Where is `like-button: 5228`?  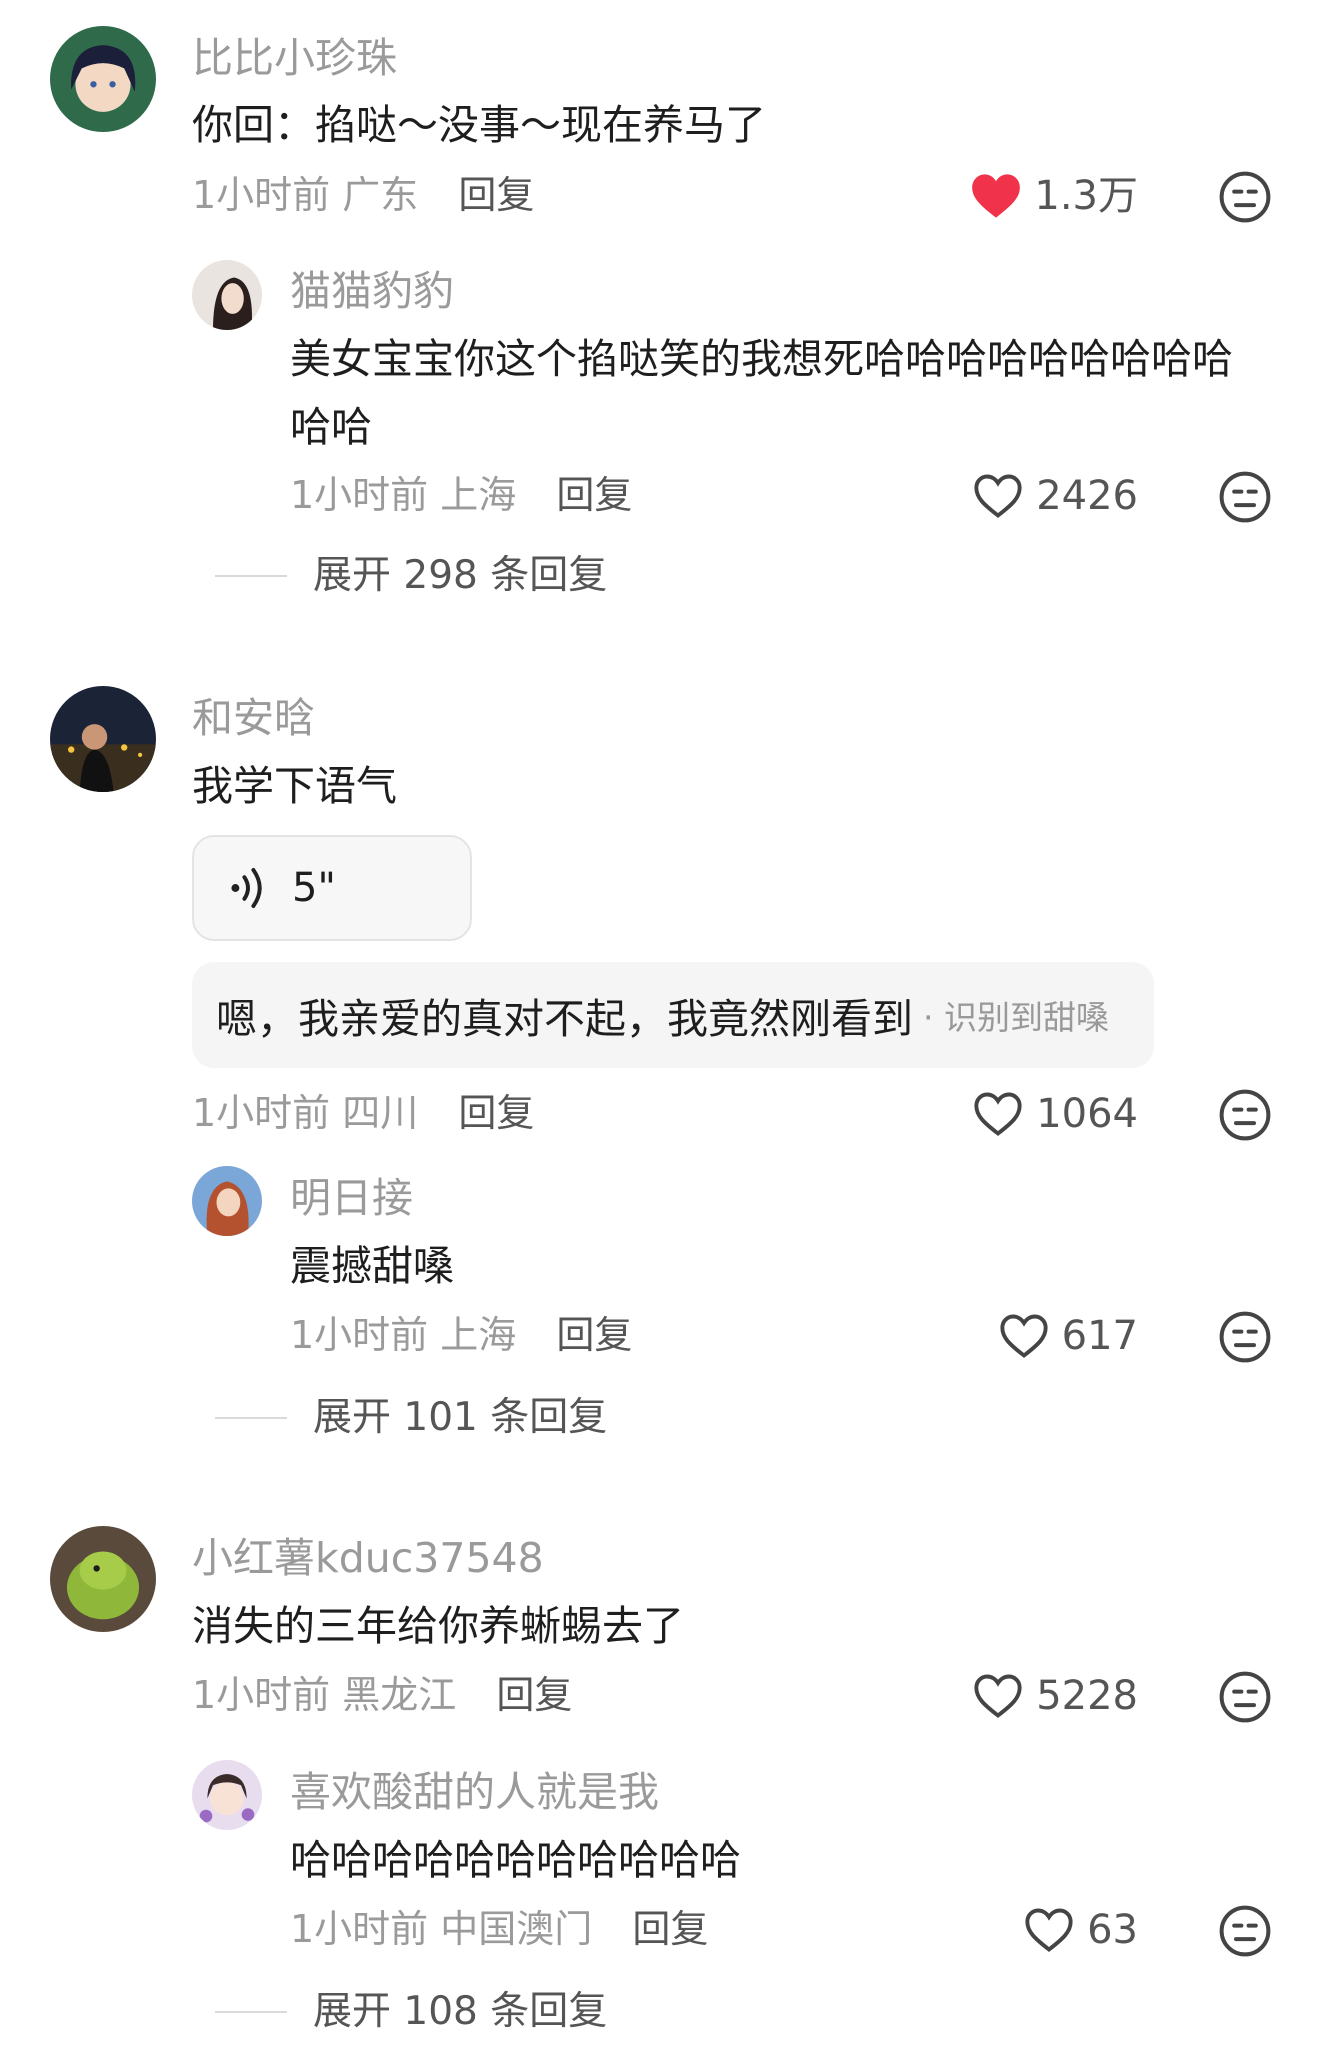 like-button: 5228 is located at coordinates (1055, 1696).